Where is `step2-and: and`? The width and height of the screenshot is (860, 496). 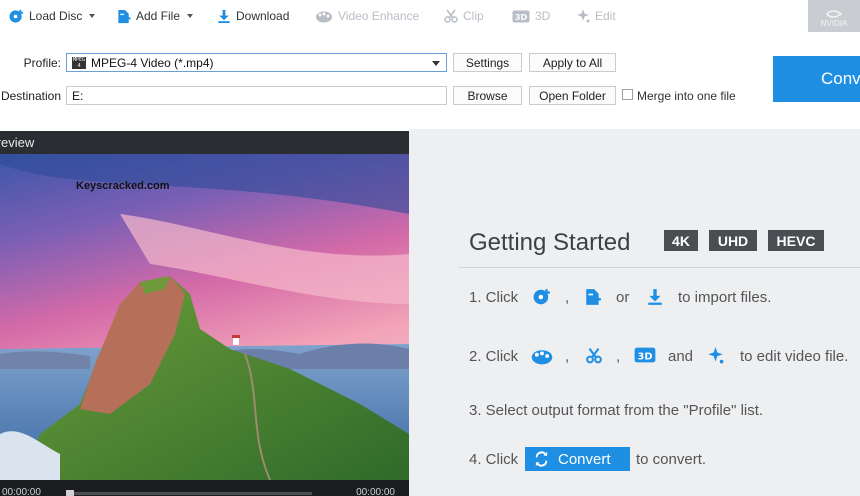
step2-and: and is located at coordinates (681, 356).